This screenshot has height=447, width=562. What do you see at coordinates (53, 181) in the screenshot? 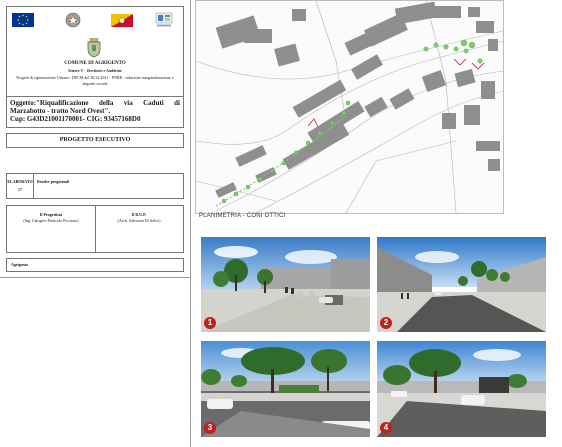
I see `sheet-title: Render progettuali` at bounding box center [53, 181].